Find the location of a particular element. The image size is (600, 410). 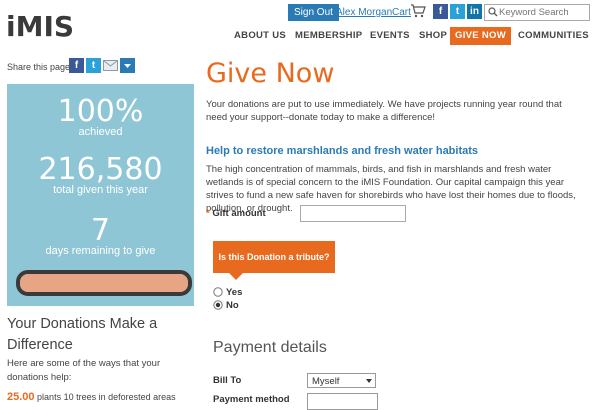

payment-method-select is located at coordinates (342, 401).